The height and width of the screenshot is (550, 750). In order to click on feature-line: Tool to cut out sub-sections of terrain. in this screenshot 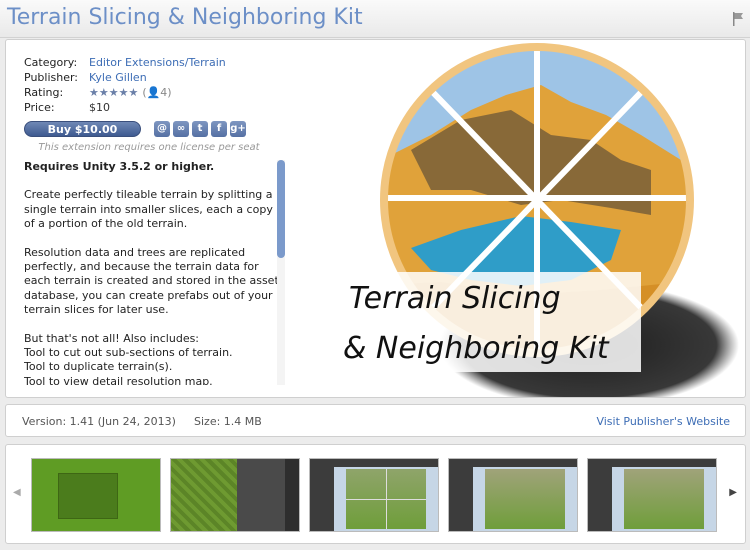, I will do `click(128, 353)`.